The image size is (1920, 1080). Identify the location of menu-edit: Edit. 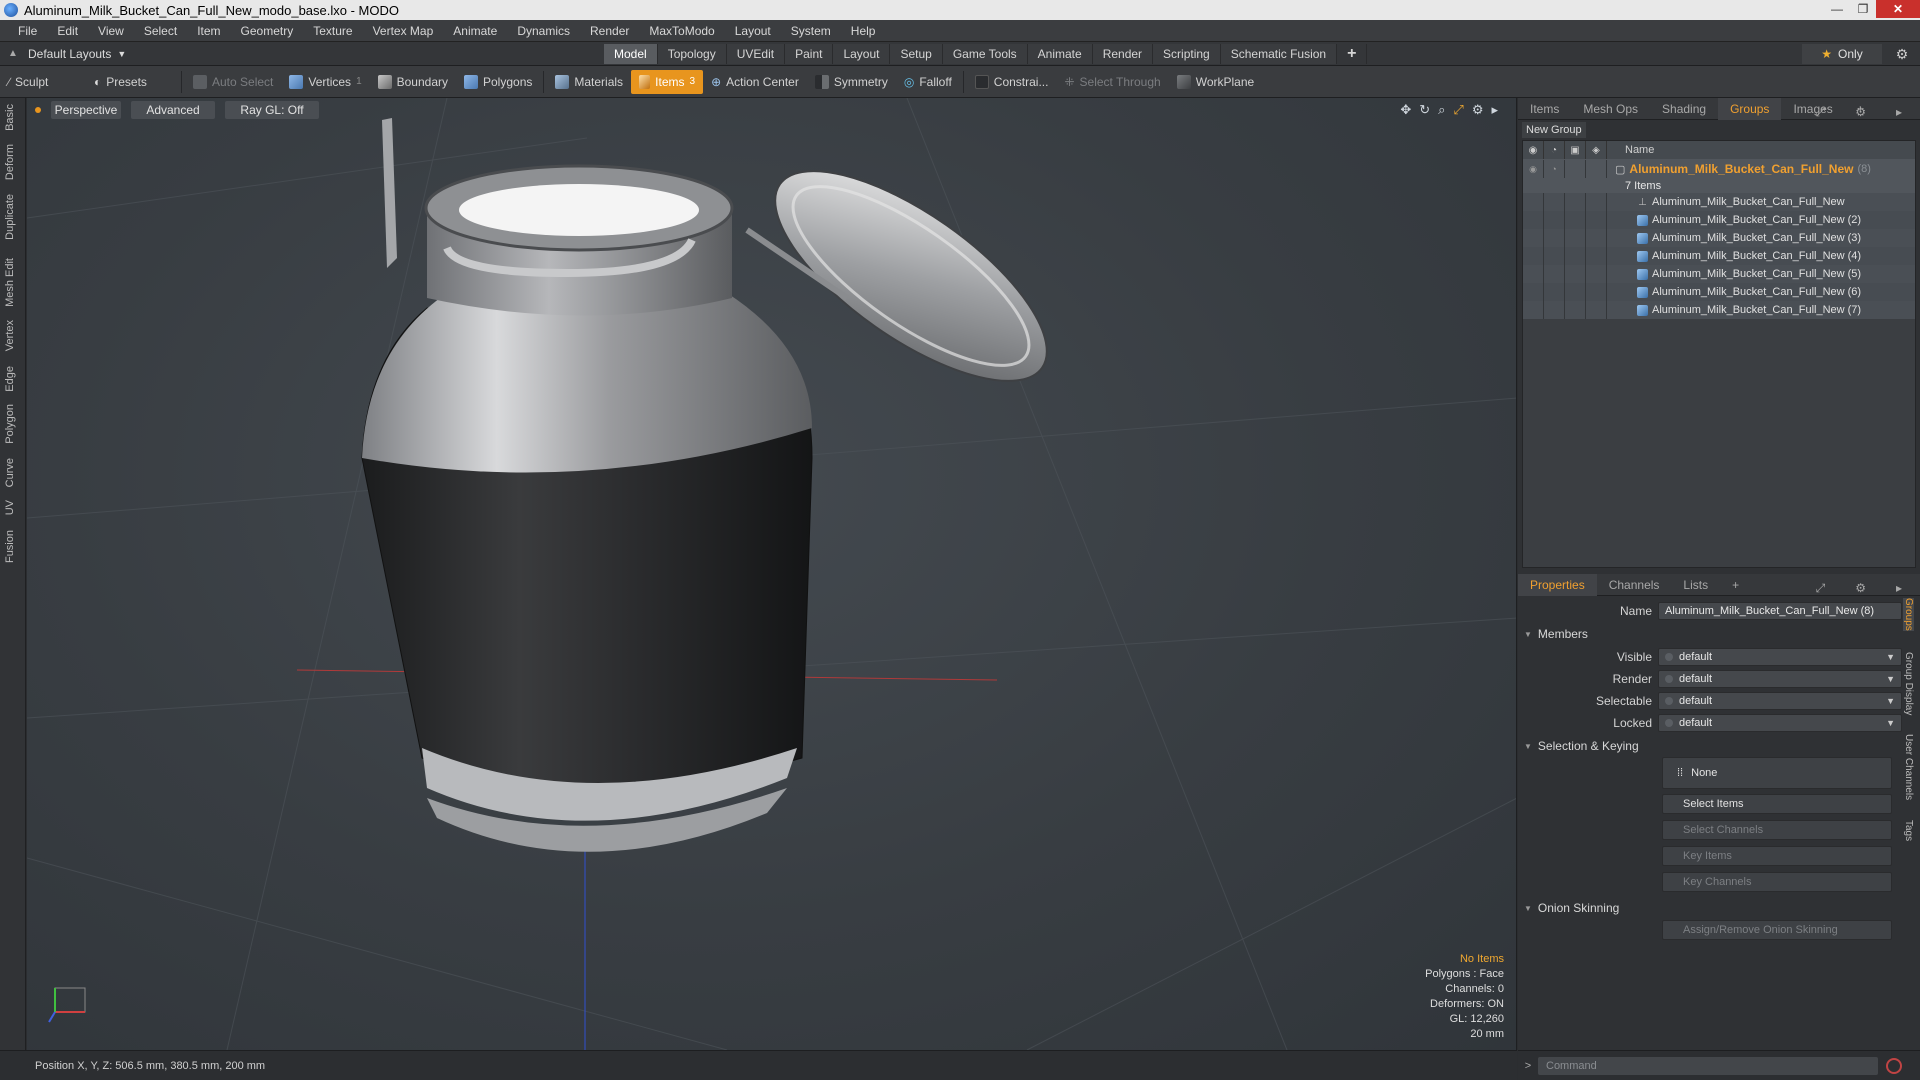
(67, 31).